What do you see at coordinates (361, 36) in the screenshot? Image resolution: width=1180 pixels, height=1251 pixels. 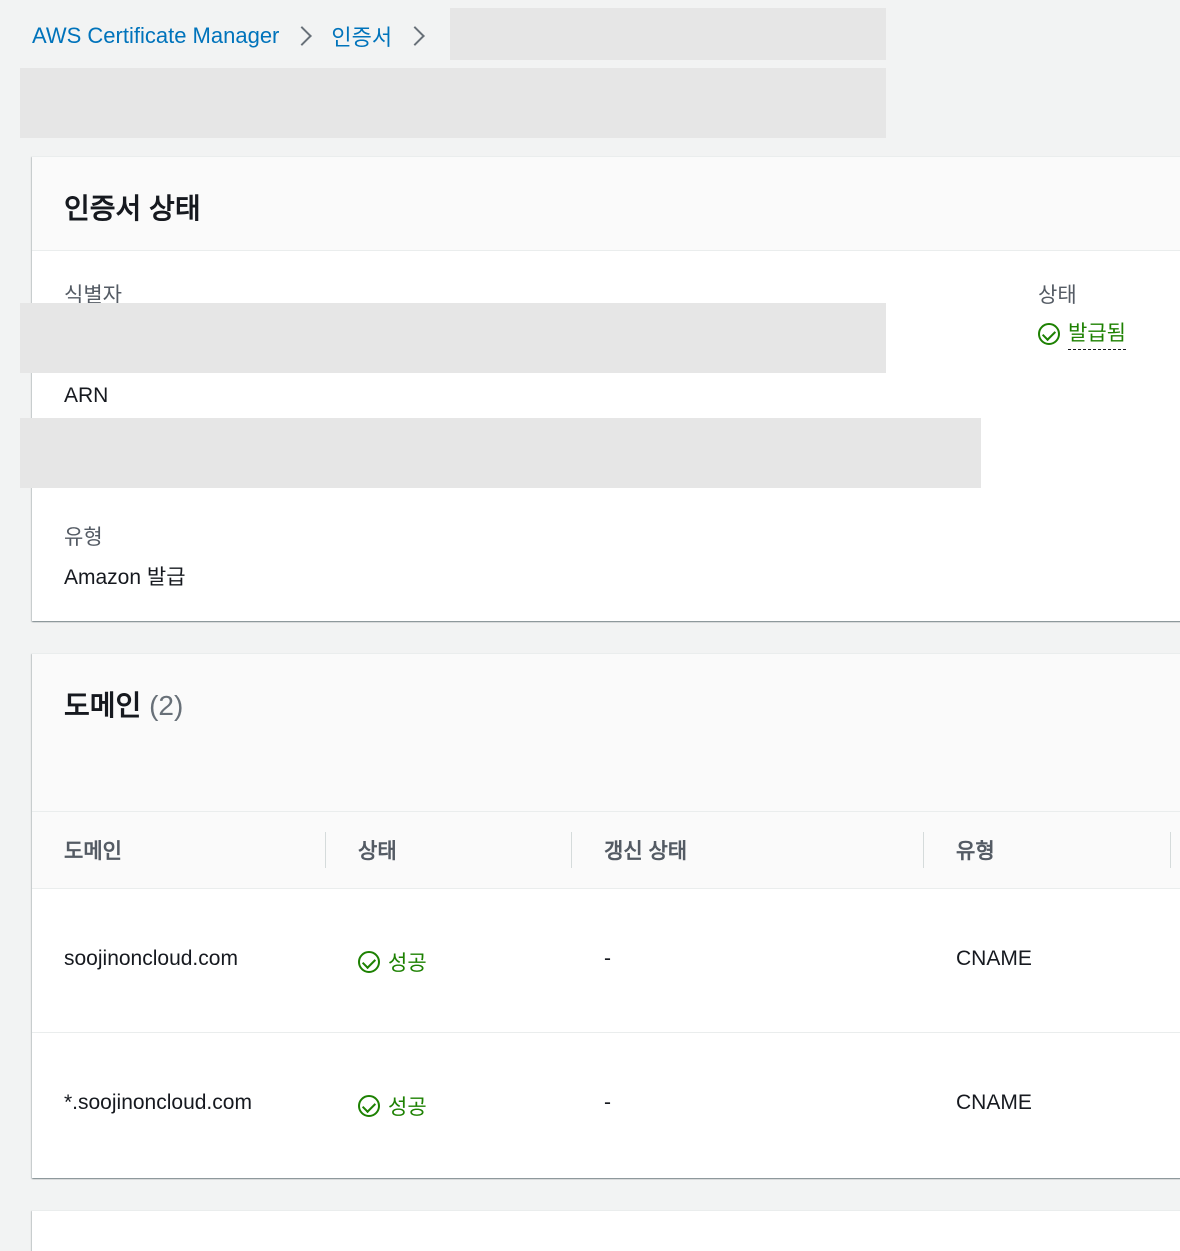 I see `breadcrumb-certificates-link: 인증서` at bounding box center [361, 36].